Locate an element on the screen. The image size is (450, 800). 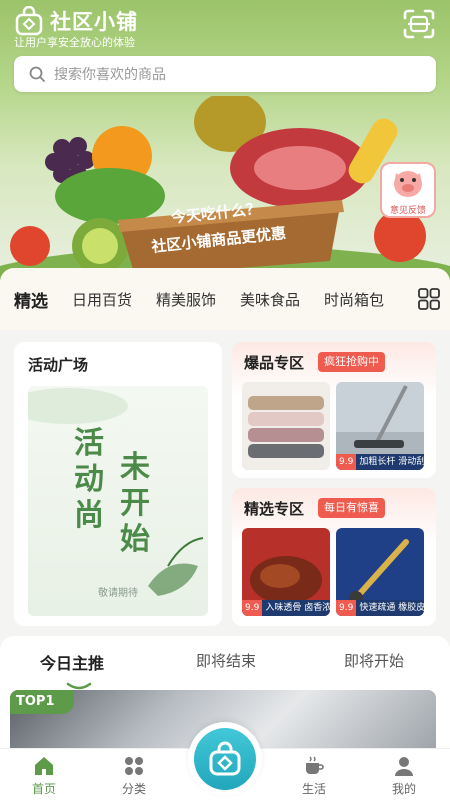
pick-zone-title: 精选专区 is located at coordinates (274, 509).